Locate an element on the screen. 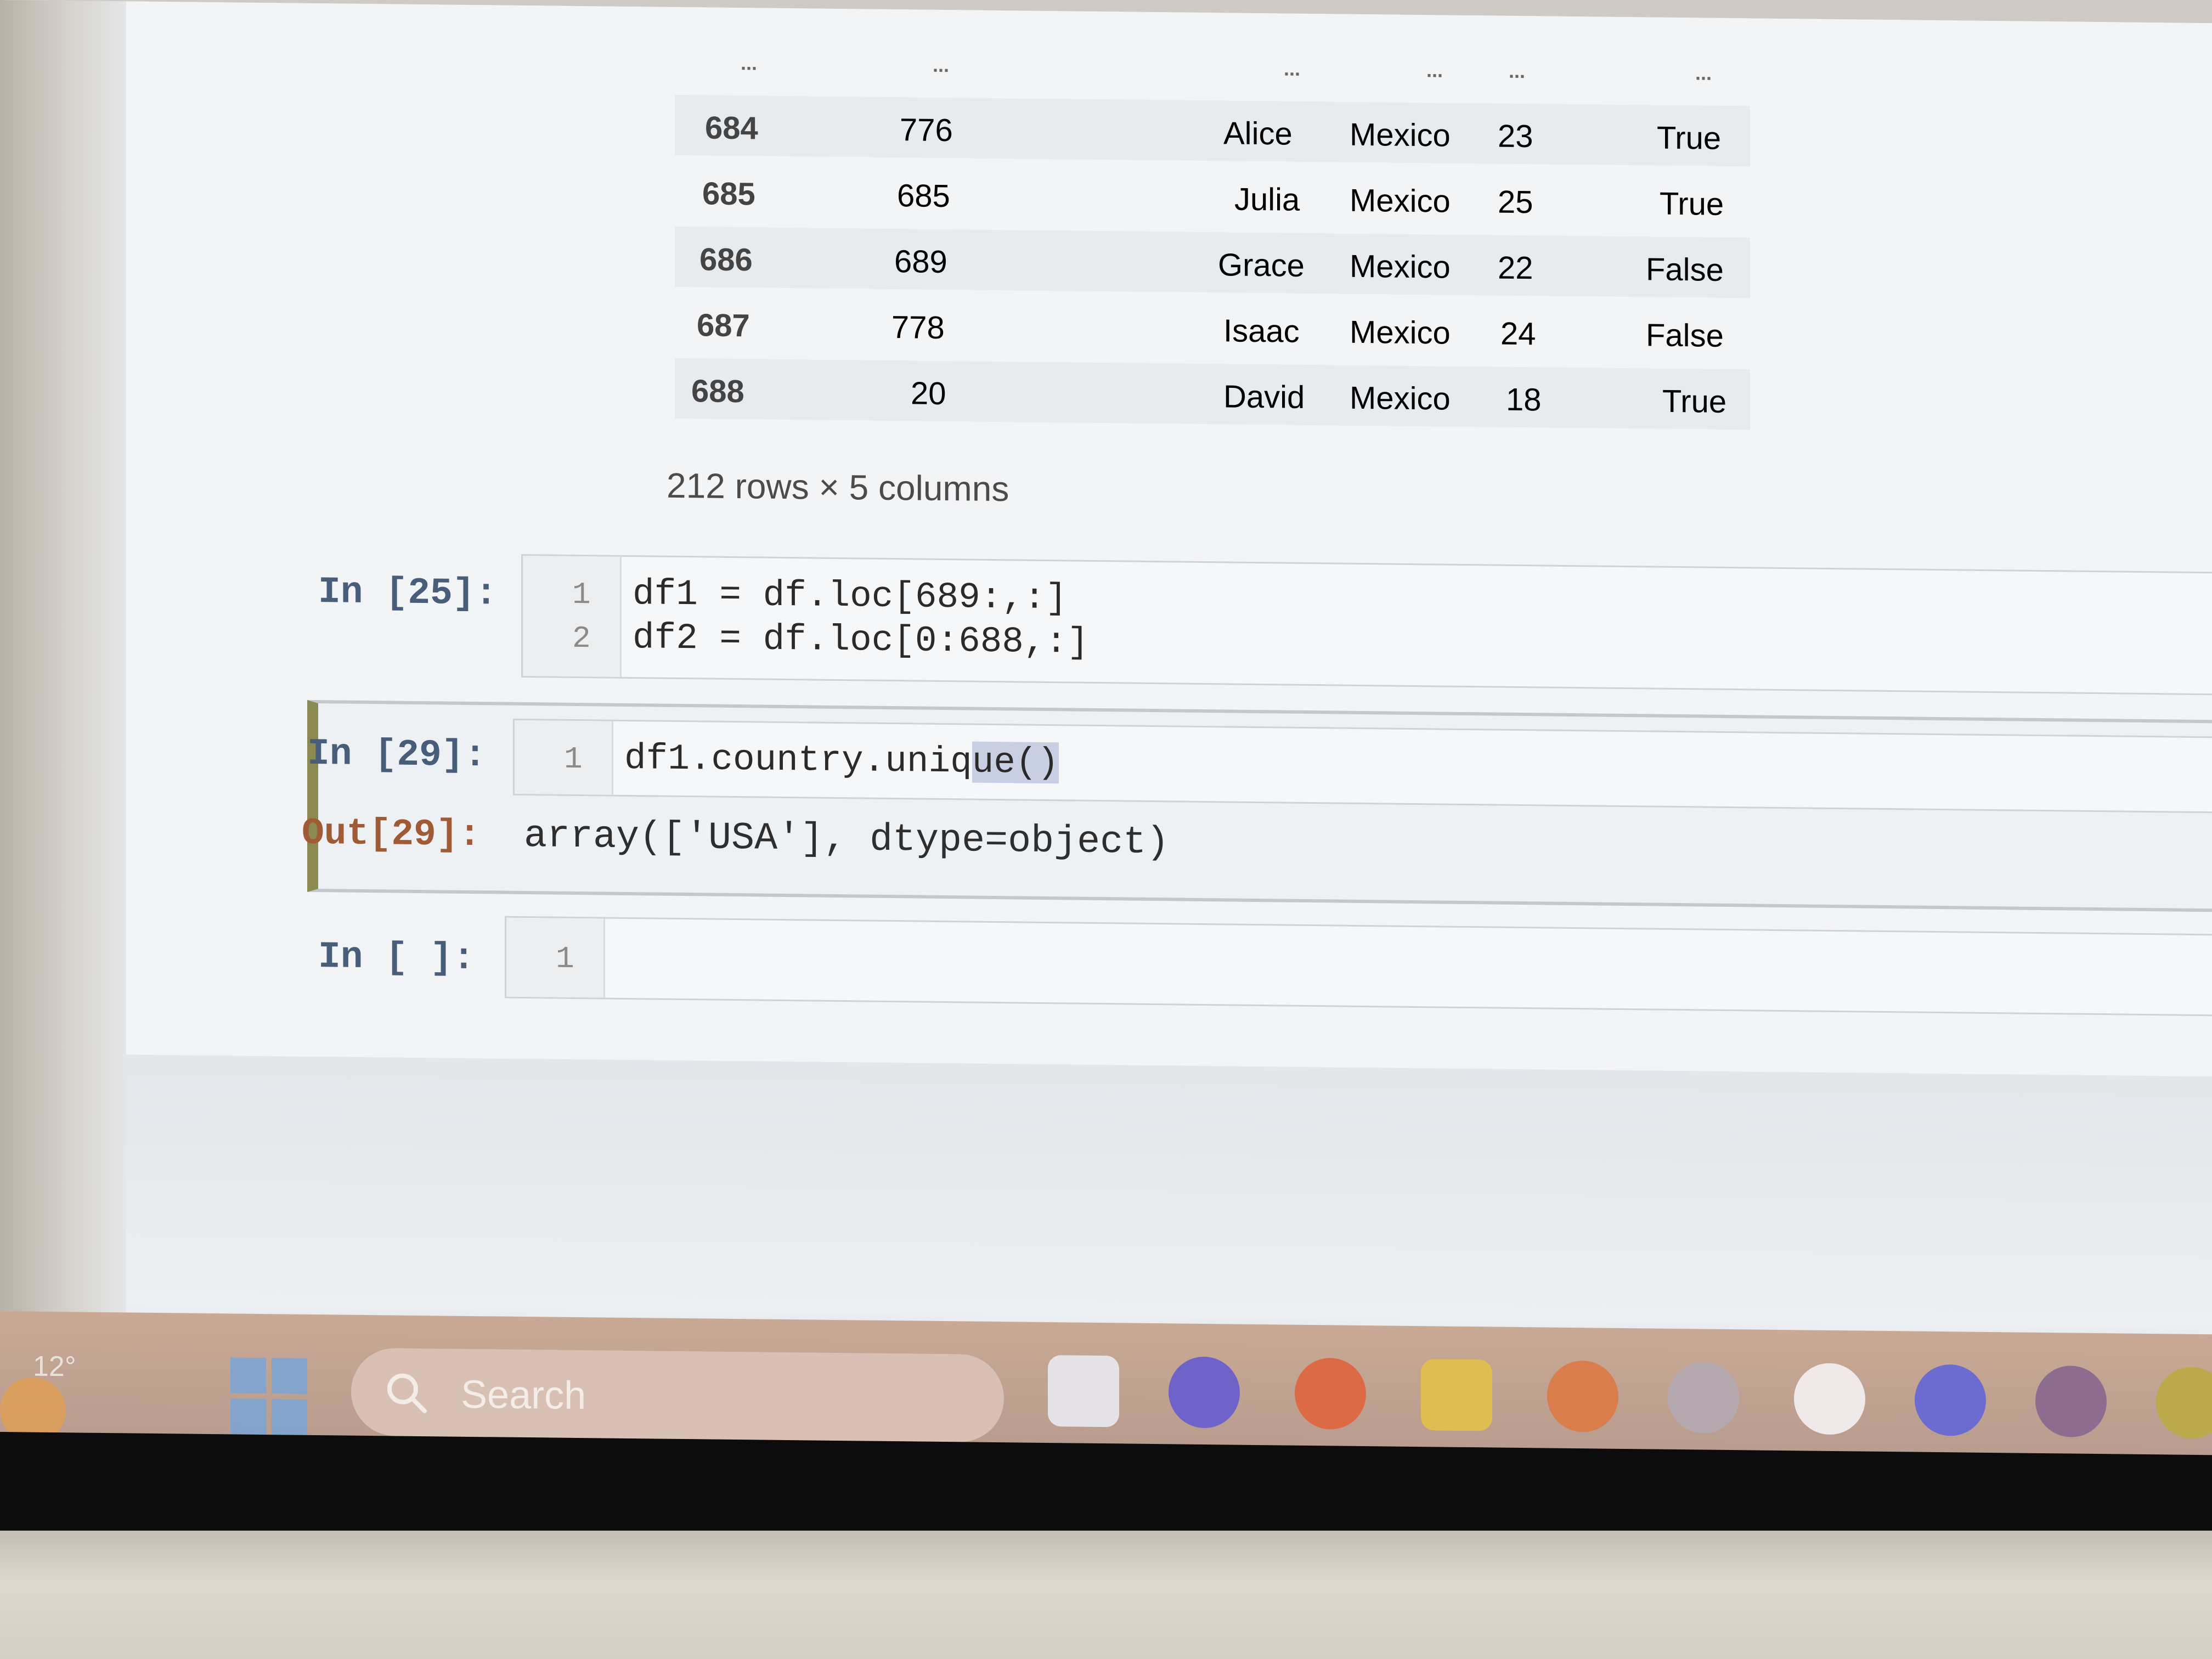 Image resolution: width=2212 pixels, height=1659 pixels. cell-age: 22 is located at coordinates (1516, 268).